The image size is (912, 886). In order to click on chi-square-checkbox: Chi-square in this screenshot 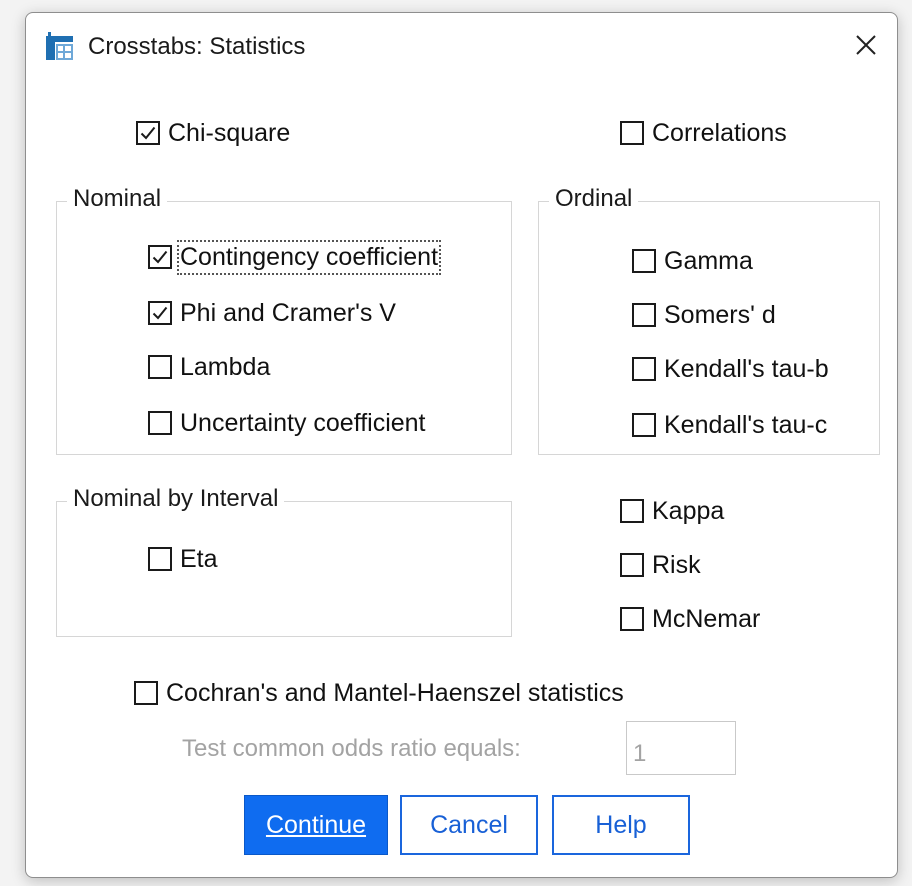, I will do `click(213, 133)`.